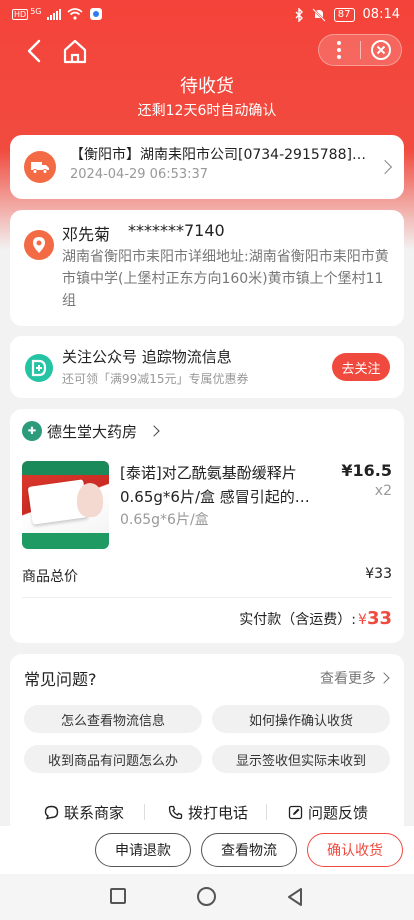  Describe the element at coordinates (60, 679) in the screenshot. I see `faq-title: 常见问题?` at that location.